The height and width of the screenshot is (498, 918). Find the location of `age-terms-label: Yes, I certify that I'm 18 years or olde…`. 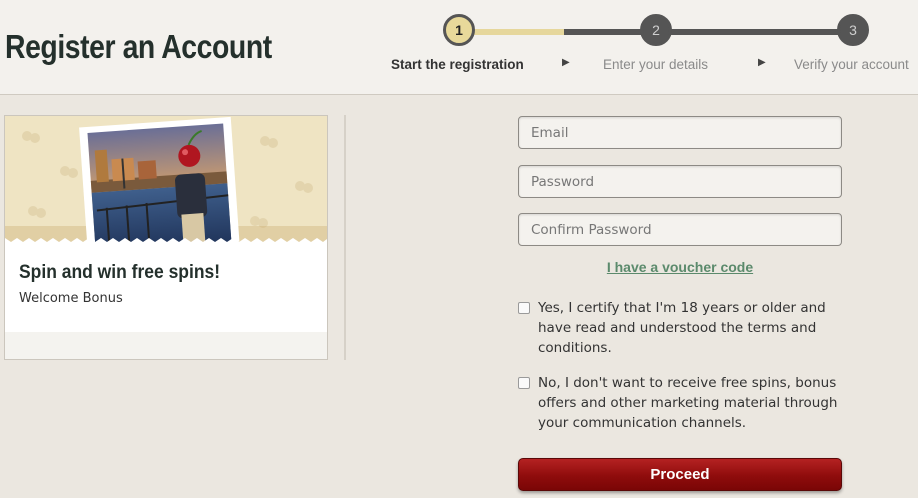

age-terms-label: Yes, I certify that I'm 18 years or olde… is located at coordinates (682, 328).